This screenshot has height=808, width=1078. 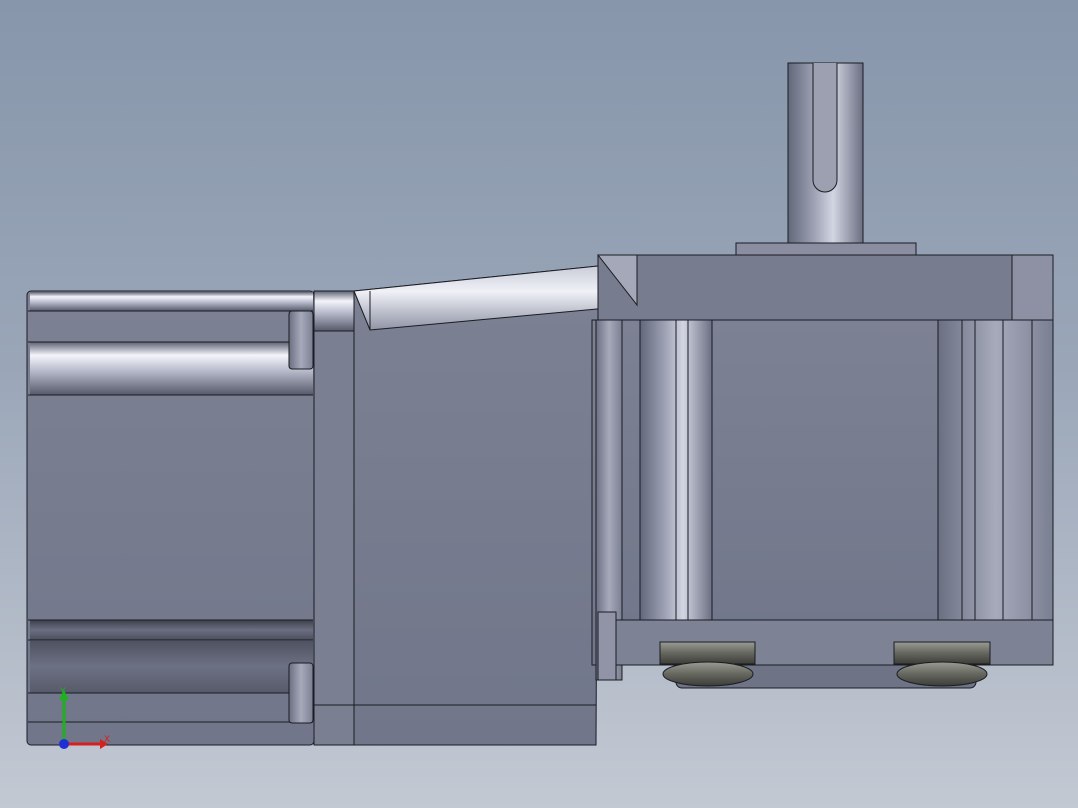 What do you see at coordinates (826, 159) in the screenshot?
I see `output-shaft` at bounding box center [826, 159].